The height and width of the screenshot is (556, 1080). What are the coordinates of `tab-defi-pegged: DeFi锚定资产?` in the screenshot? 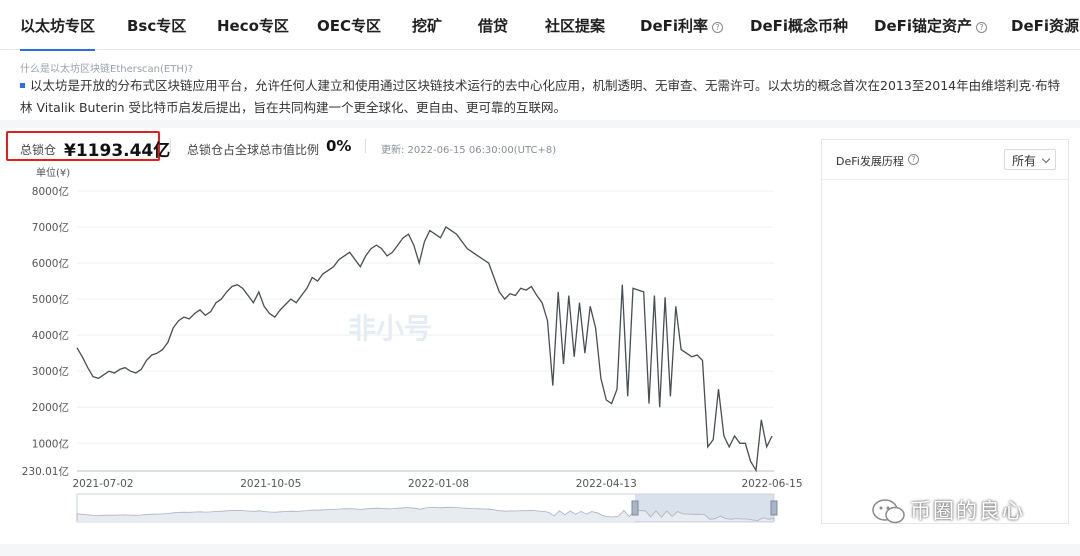 It's located at (931, 25).